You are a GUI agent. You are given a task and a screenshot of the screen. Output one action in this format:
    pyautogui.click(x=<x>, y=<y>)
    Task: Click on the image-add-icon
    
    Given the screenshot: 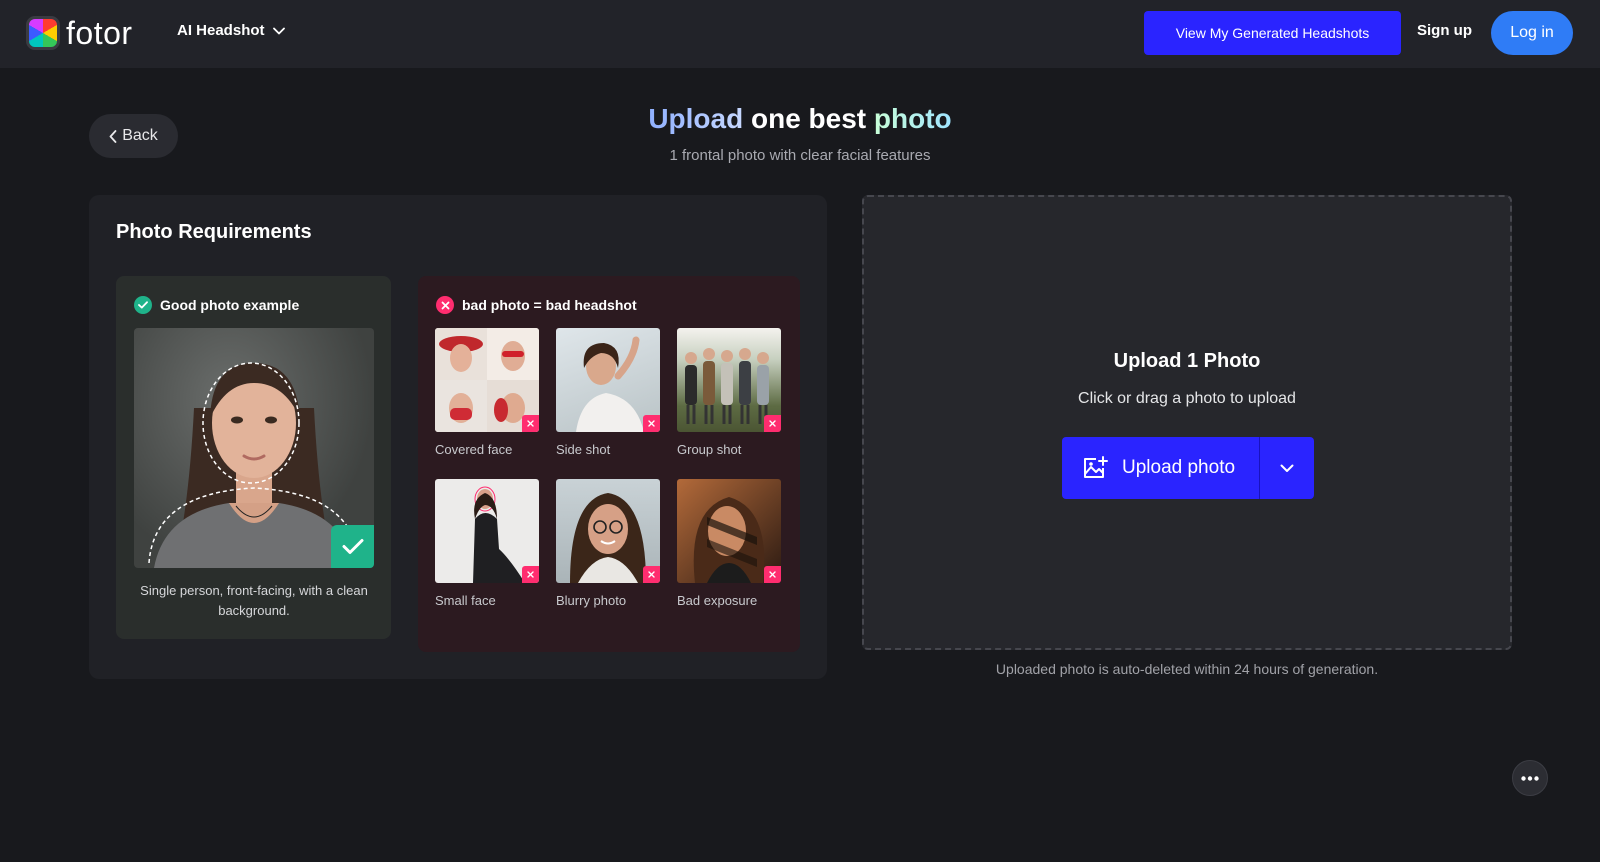 What is the action you would take?
    pyautogui.click(x=1096, y=467)
    